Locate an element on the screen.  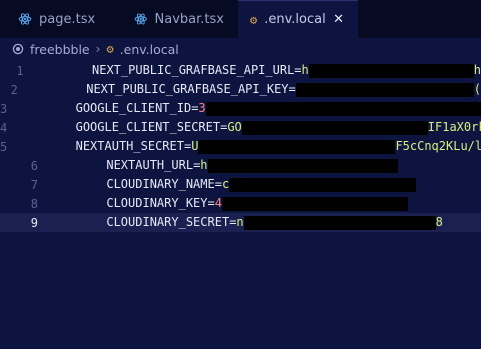
tab-label: page.tsx is located at coordinates (67, 19).